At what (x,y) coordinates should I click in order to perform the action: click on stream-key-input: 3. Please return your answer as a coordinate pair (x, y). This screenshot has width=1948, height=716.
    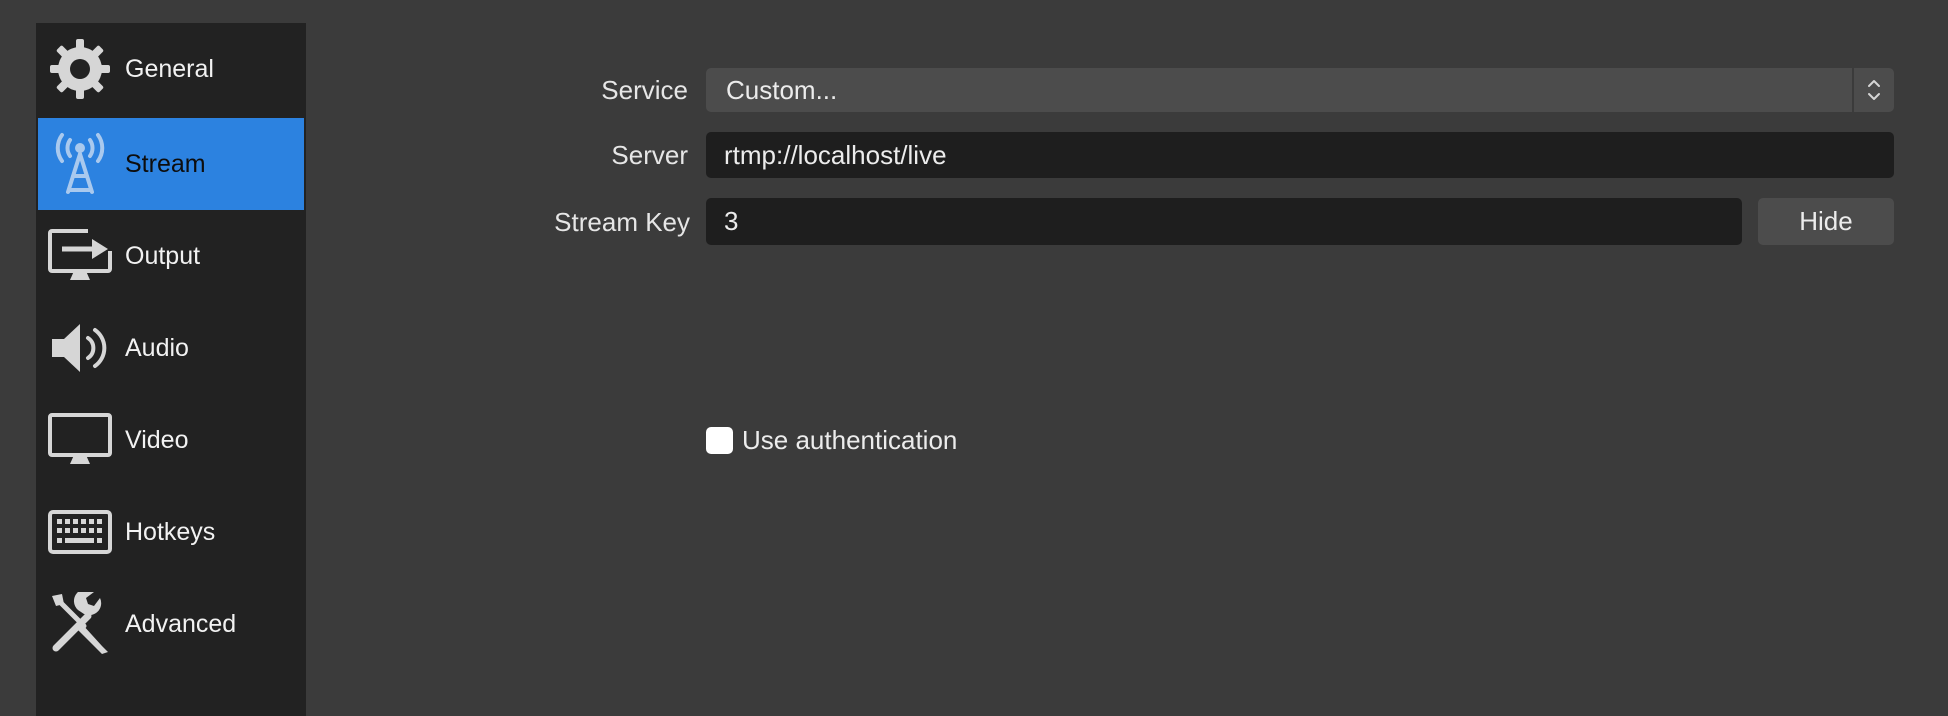
    Looking at the image, I should click on (1224, 221).